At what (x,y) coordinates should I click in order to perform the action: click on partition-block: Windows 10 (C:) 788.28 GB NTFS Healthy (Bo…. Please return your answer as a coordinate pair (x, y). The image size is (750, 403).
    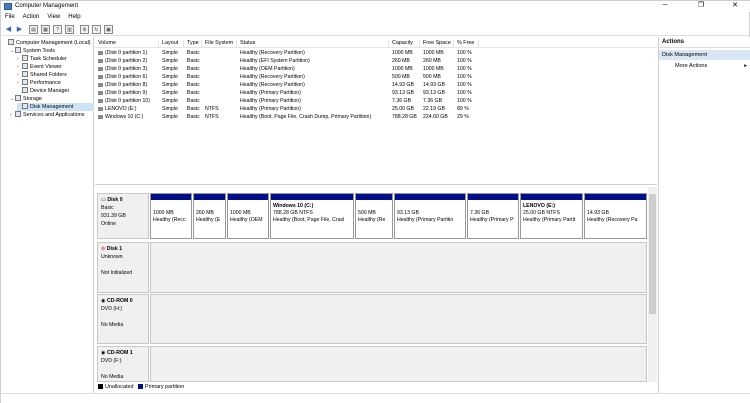
    Looking at the image, I should click on (312, 216).